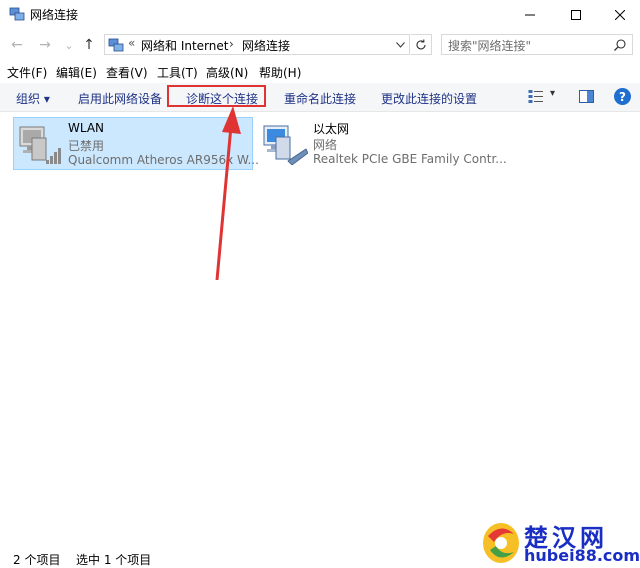 The width and height of the screenshot is (640, 568). I want to click on back-button: ←, so click(17, 45).